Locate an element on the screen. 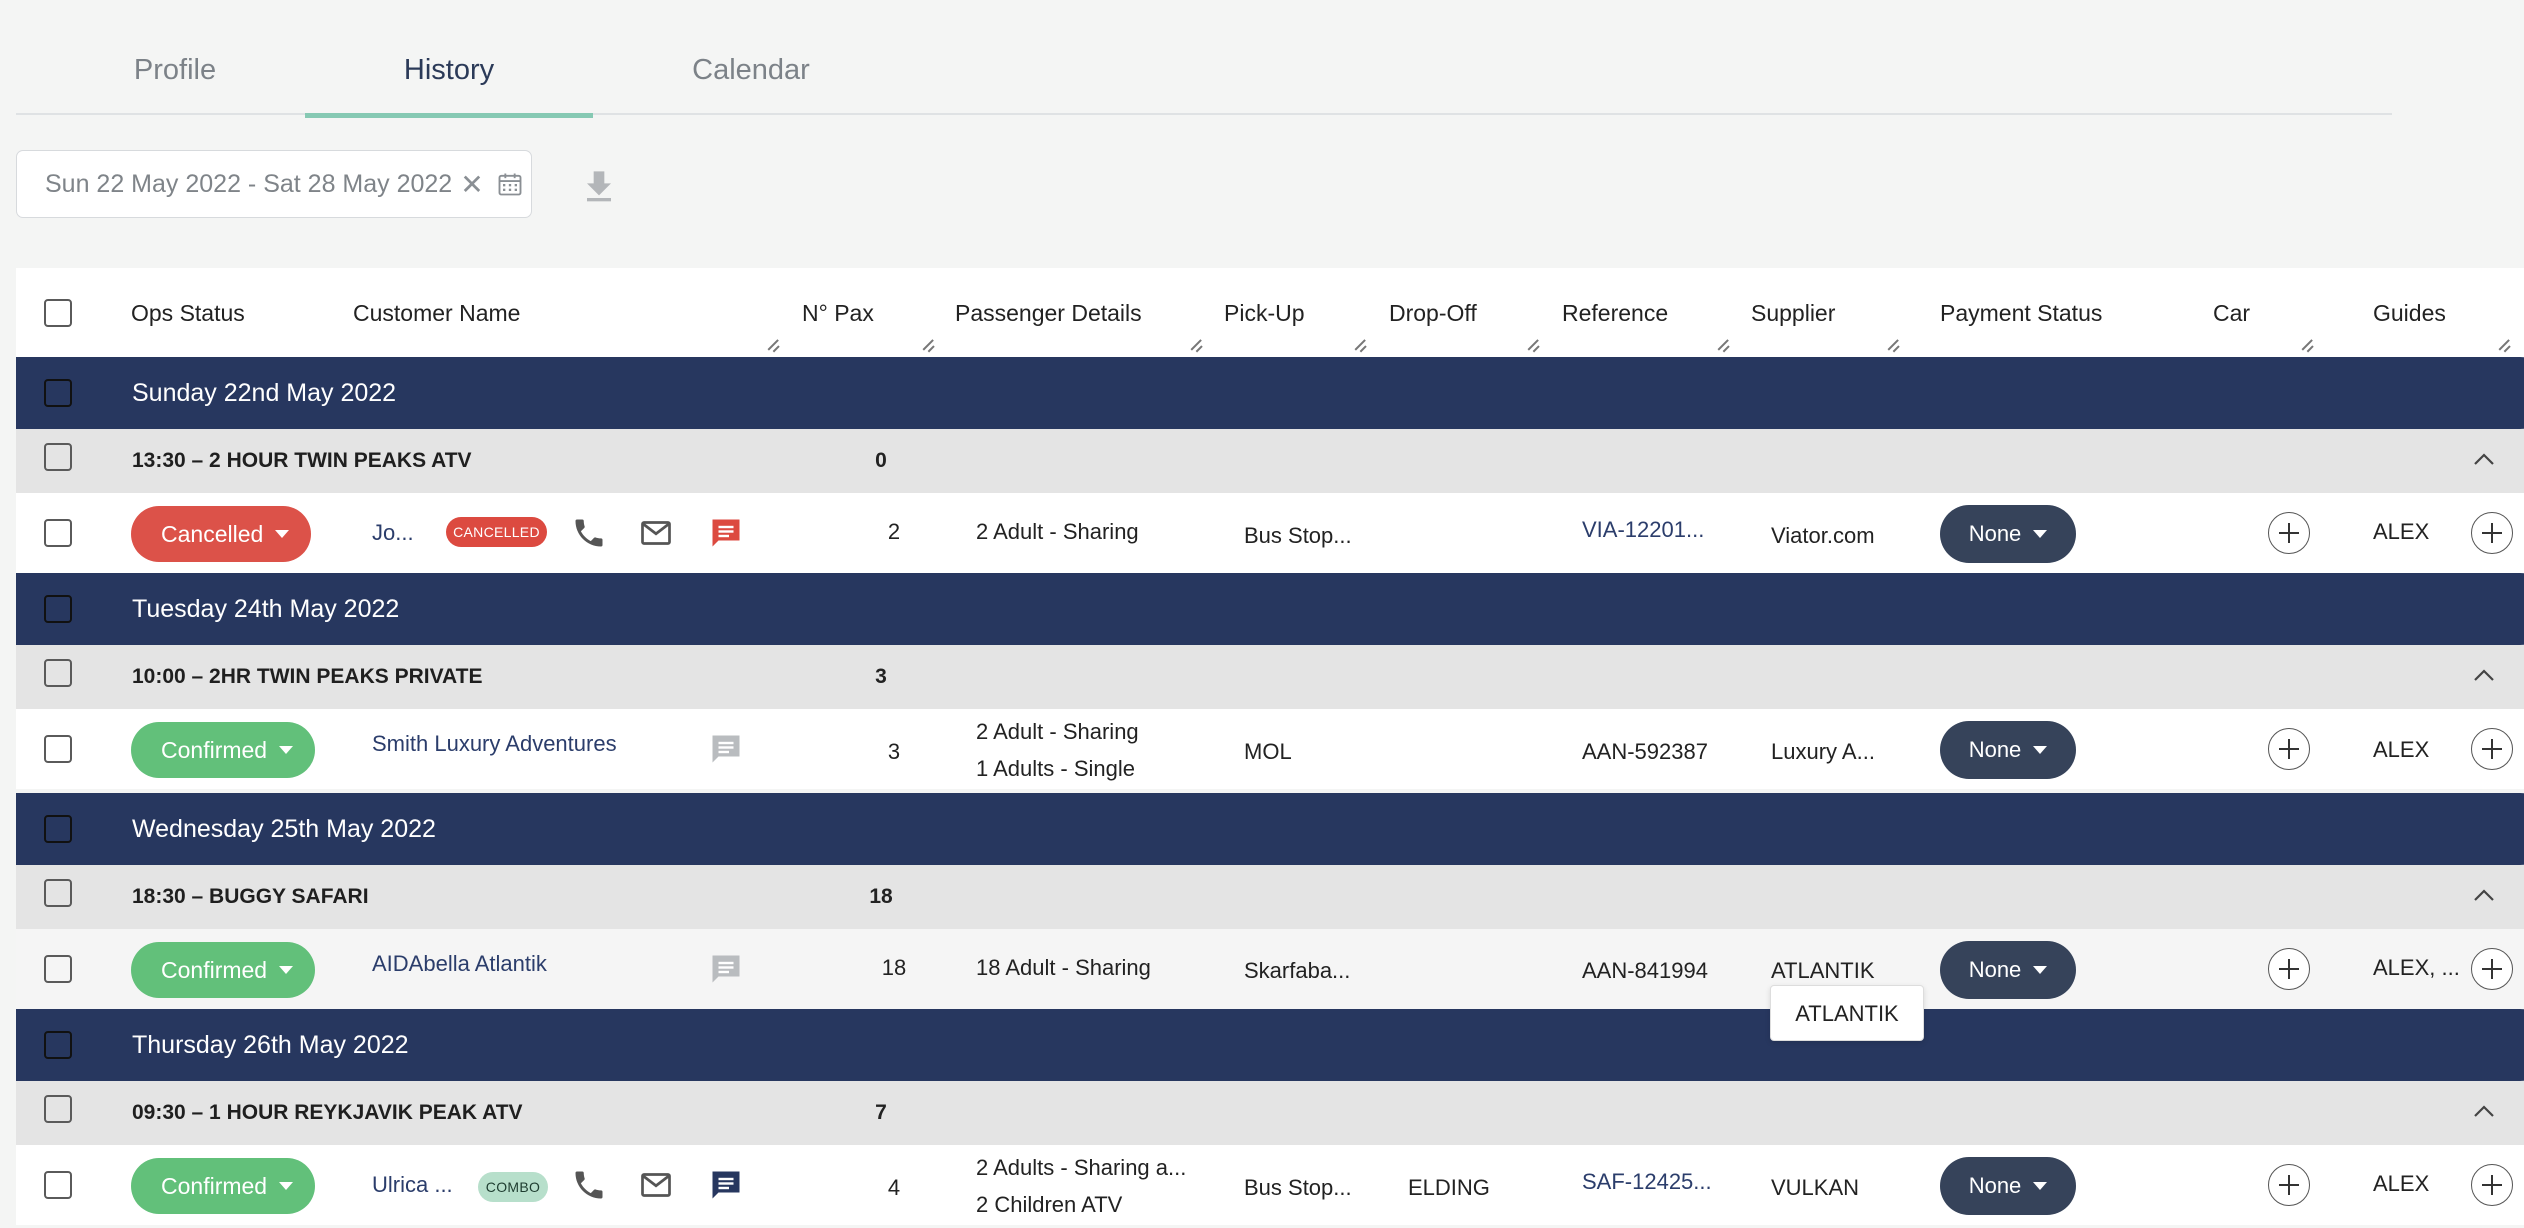  tour-group-row: 09:30 – 1 HOUR REYKJAVIK PEAK ATV 7 is located at coordinates (1270, 1113).